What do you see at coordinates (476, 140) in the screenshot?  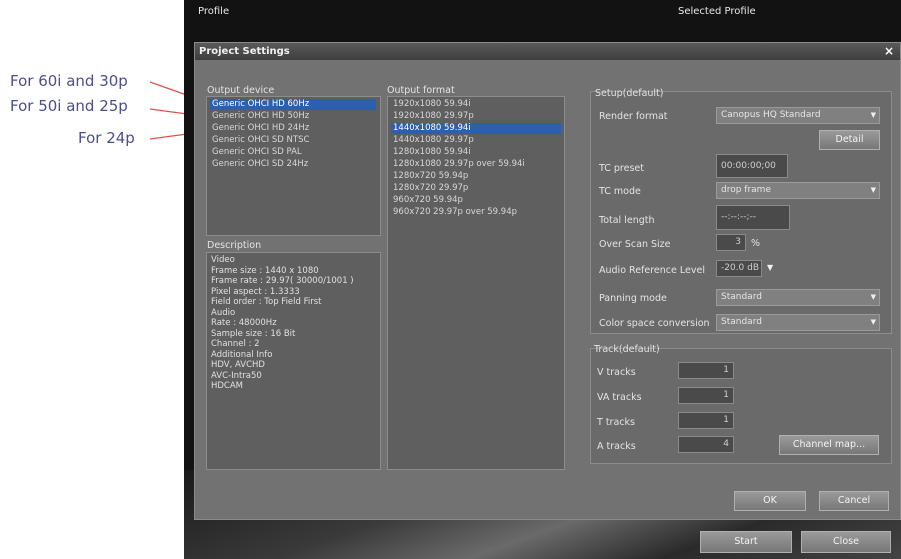 I see `output-format-item: 1440x1080 29.97p` at bounding box center [476, 140].